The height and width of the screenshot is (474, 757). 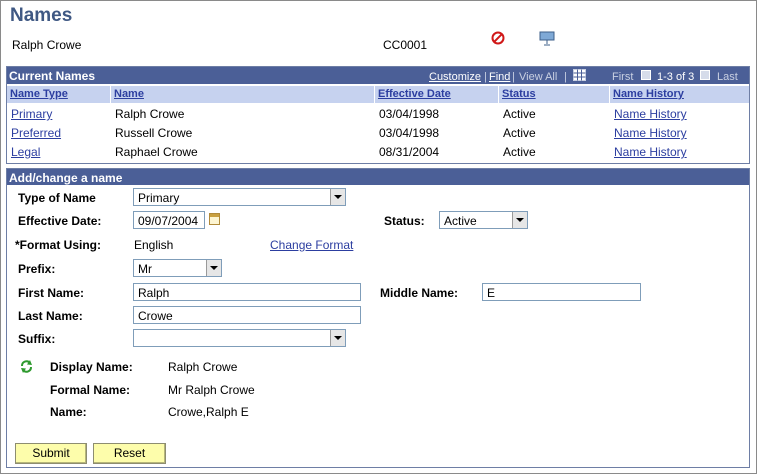 I want to click on formal-name-value: Mr Ralph Crowe, so click(x=211, y=390).